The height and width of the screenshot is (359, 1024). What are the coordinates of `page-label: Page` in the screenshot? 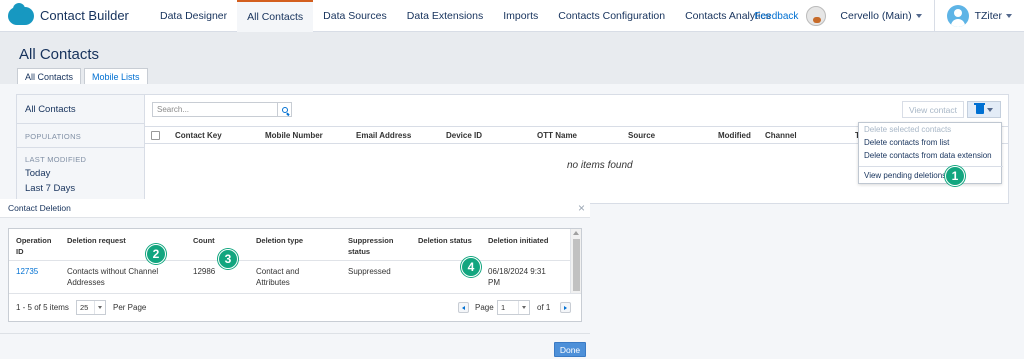 It's located at (484, 307).